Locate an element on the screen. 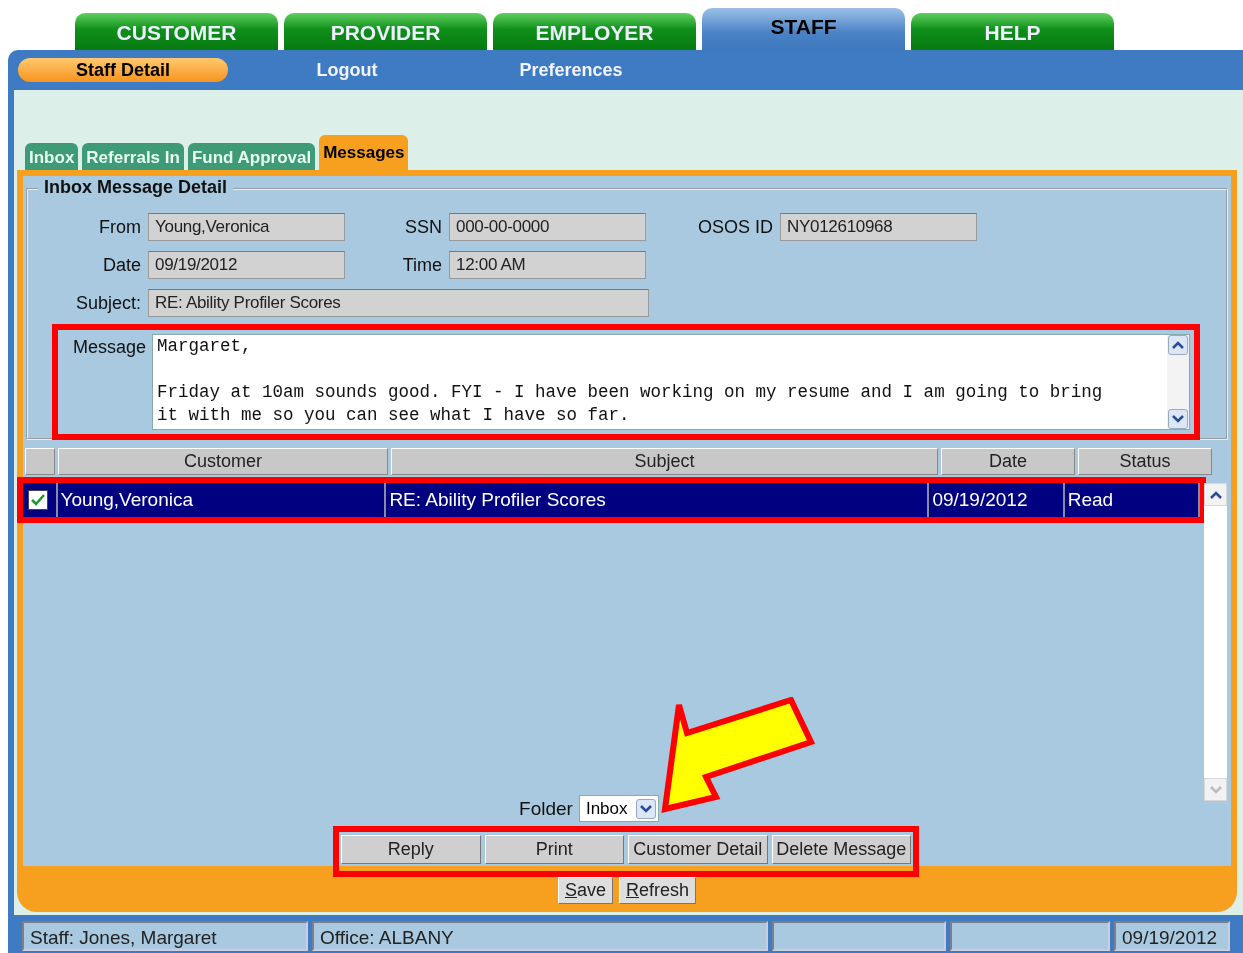  message-field: Margaret, Friday at 10am sounds good. FYI - I have been working on my resume and I am going to bring it with me so you can see what I have so far. is located at coordinates (671, 382).